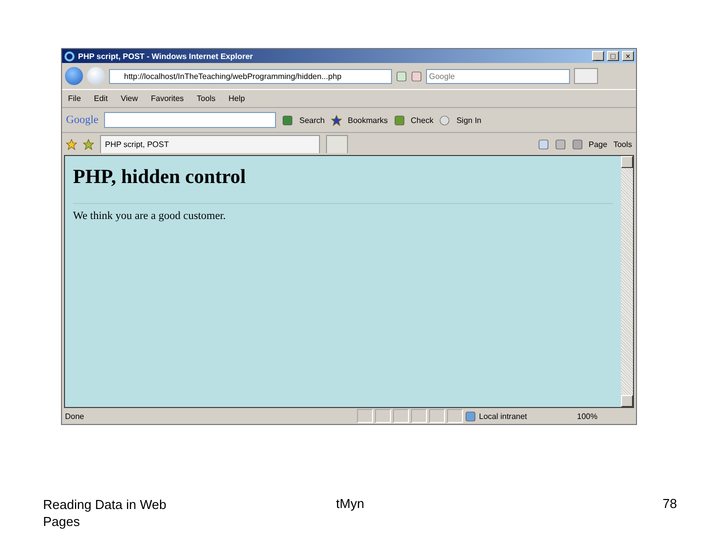 This screenshot has height=540, width=720. What do you see at coordinates (469, 120) in the screenshot?
I see `toolbar-button: Sign In` at bounding box center [469, 120].